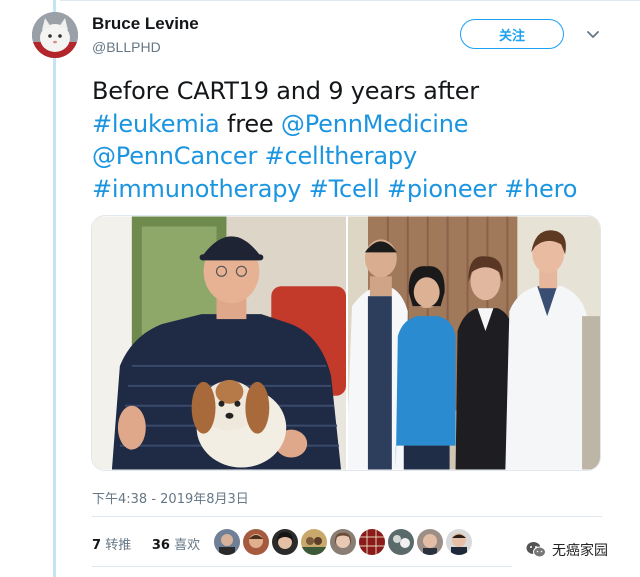  Describe the element at coordinates (580, 551) in the screenshot. I see `watermark-text: 无癌家园` at that location.